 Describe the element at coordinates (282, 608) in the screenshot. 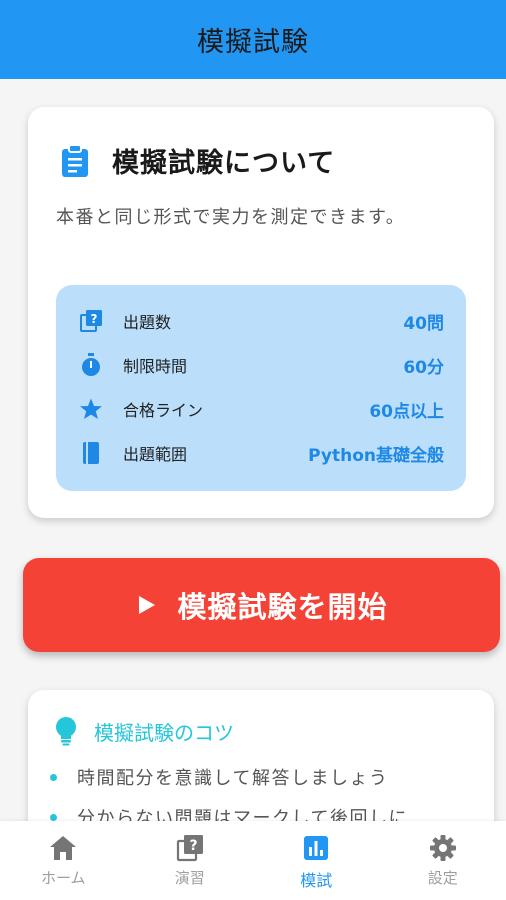

I see `start-exam-label: 模擬試験を開始` at that location.